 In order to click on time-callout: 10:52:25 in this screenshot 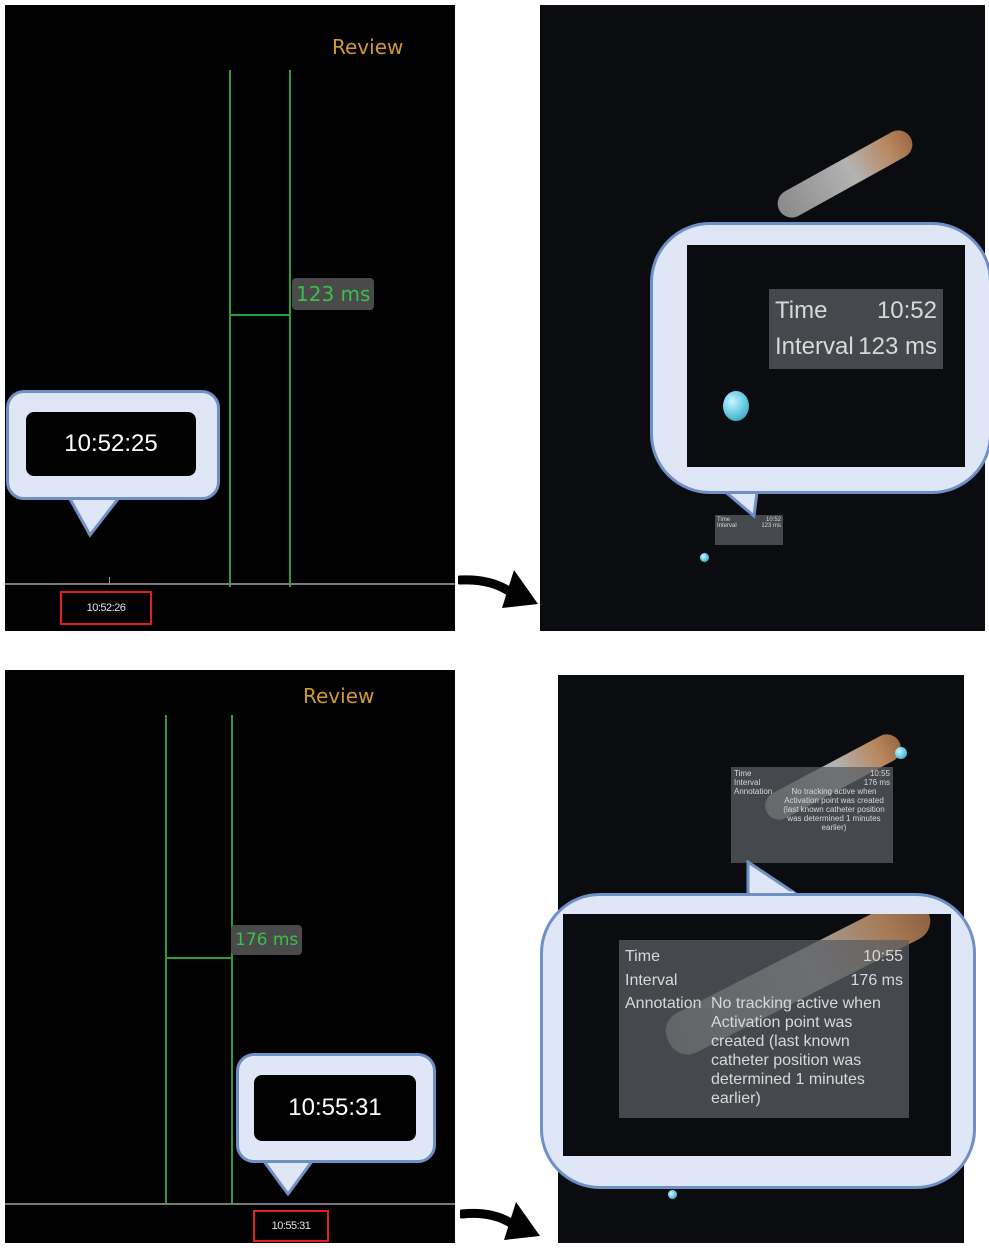, I will do `click(113, 445)`.